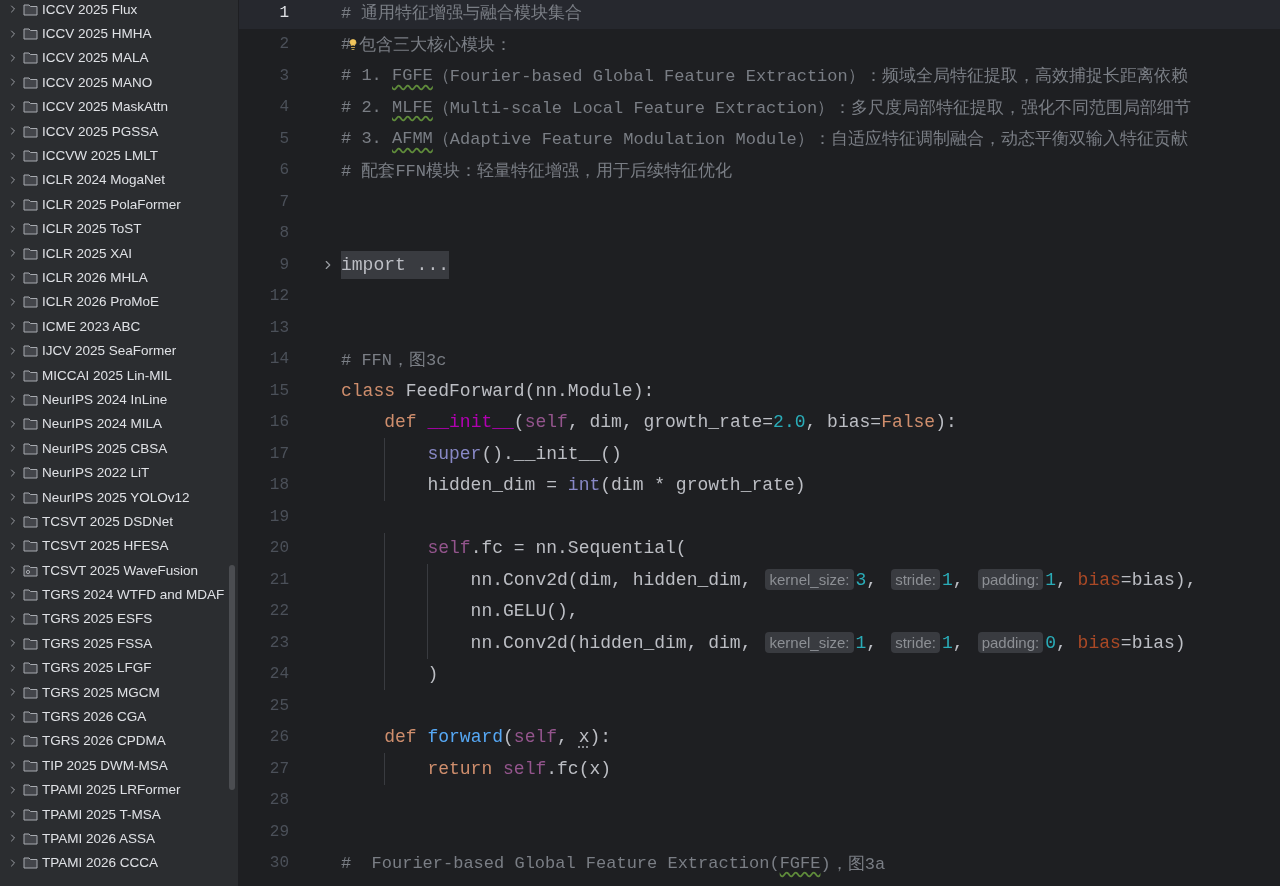 The height and width of the screenshot is (886, 1280). Describe the element at coordinates (394, 360) in the screenshot. I see `code-comment: # FFN，图3c` at that location.